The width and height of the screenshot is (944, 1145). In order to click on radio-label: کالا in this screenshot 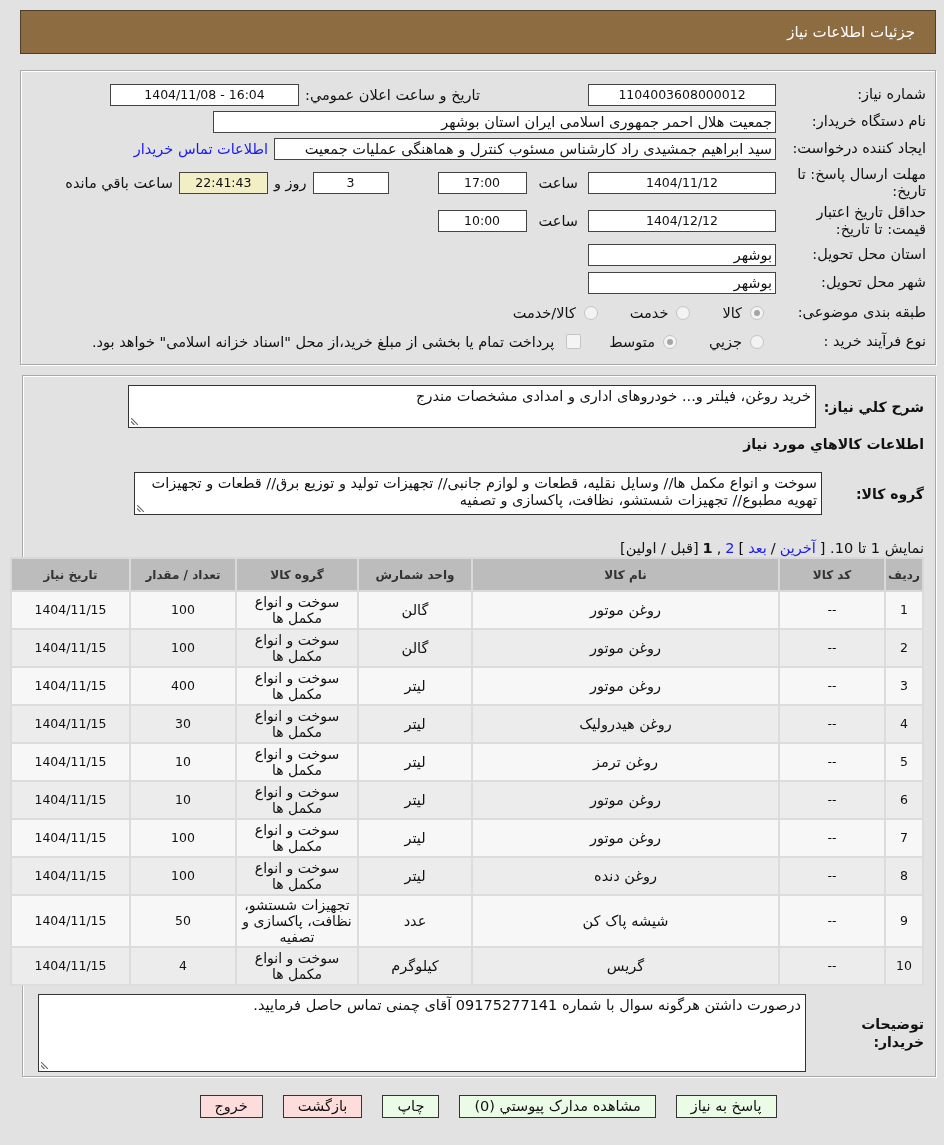, I will do `click(732, 312)`.